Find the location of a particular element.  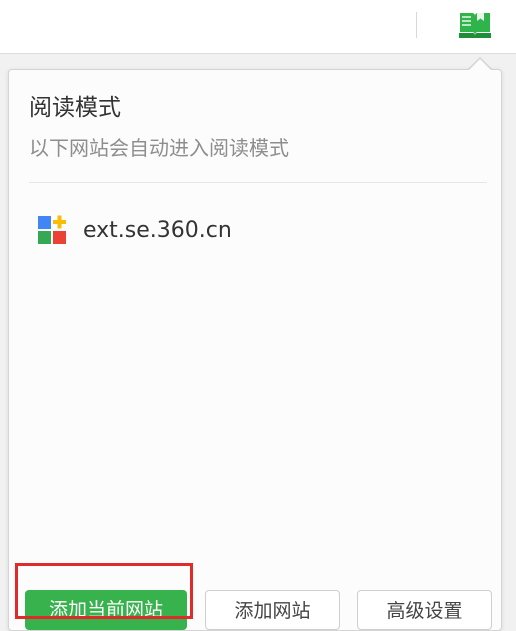

site-list-item: ext.se.360.cn is located at coordinates (257, 230).